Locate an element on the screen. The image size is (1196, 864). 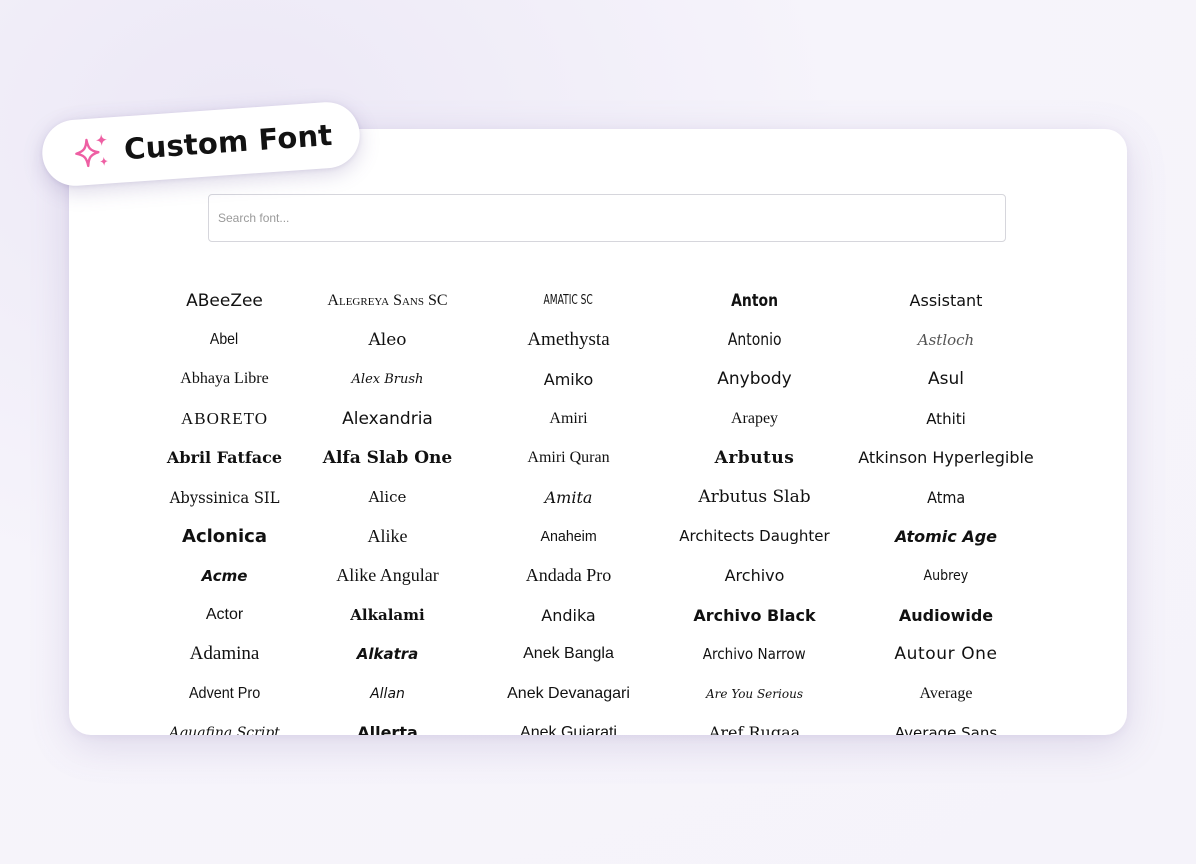
font-option-label: Astloch is located at coordinates (946, 339).